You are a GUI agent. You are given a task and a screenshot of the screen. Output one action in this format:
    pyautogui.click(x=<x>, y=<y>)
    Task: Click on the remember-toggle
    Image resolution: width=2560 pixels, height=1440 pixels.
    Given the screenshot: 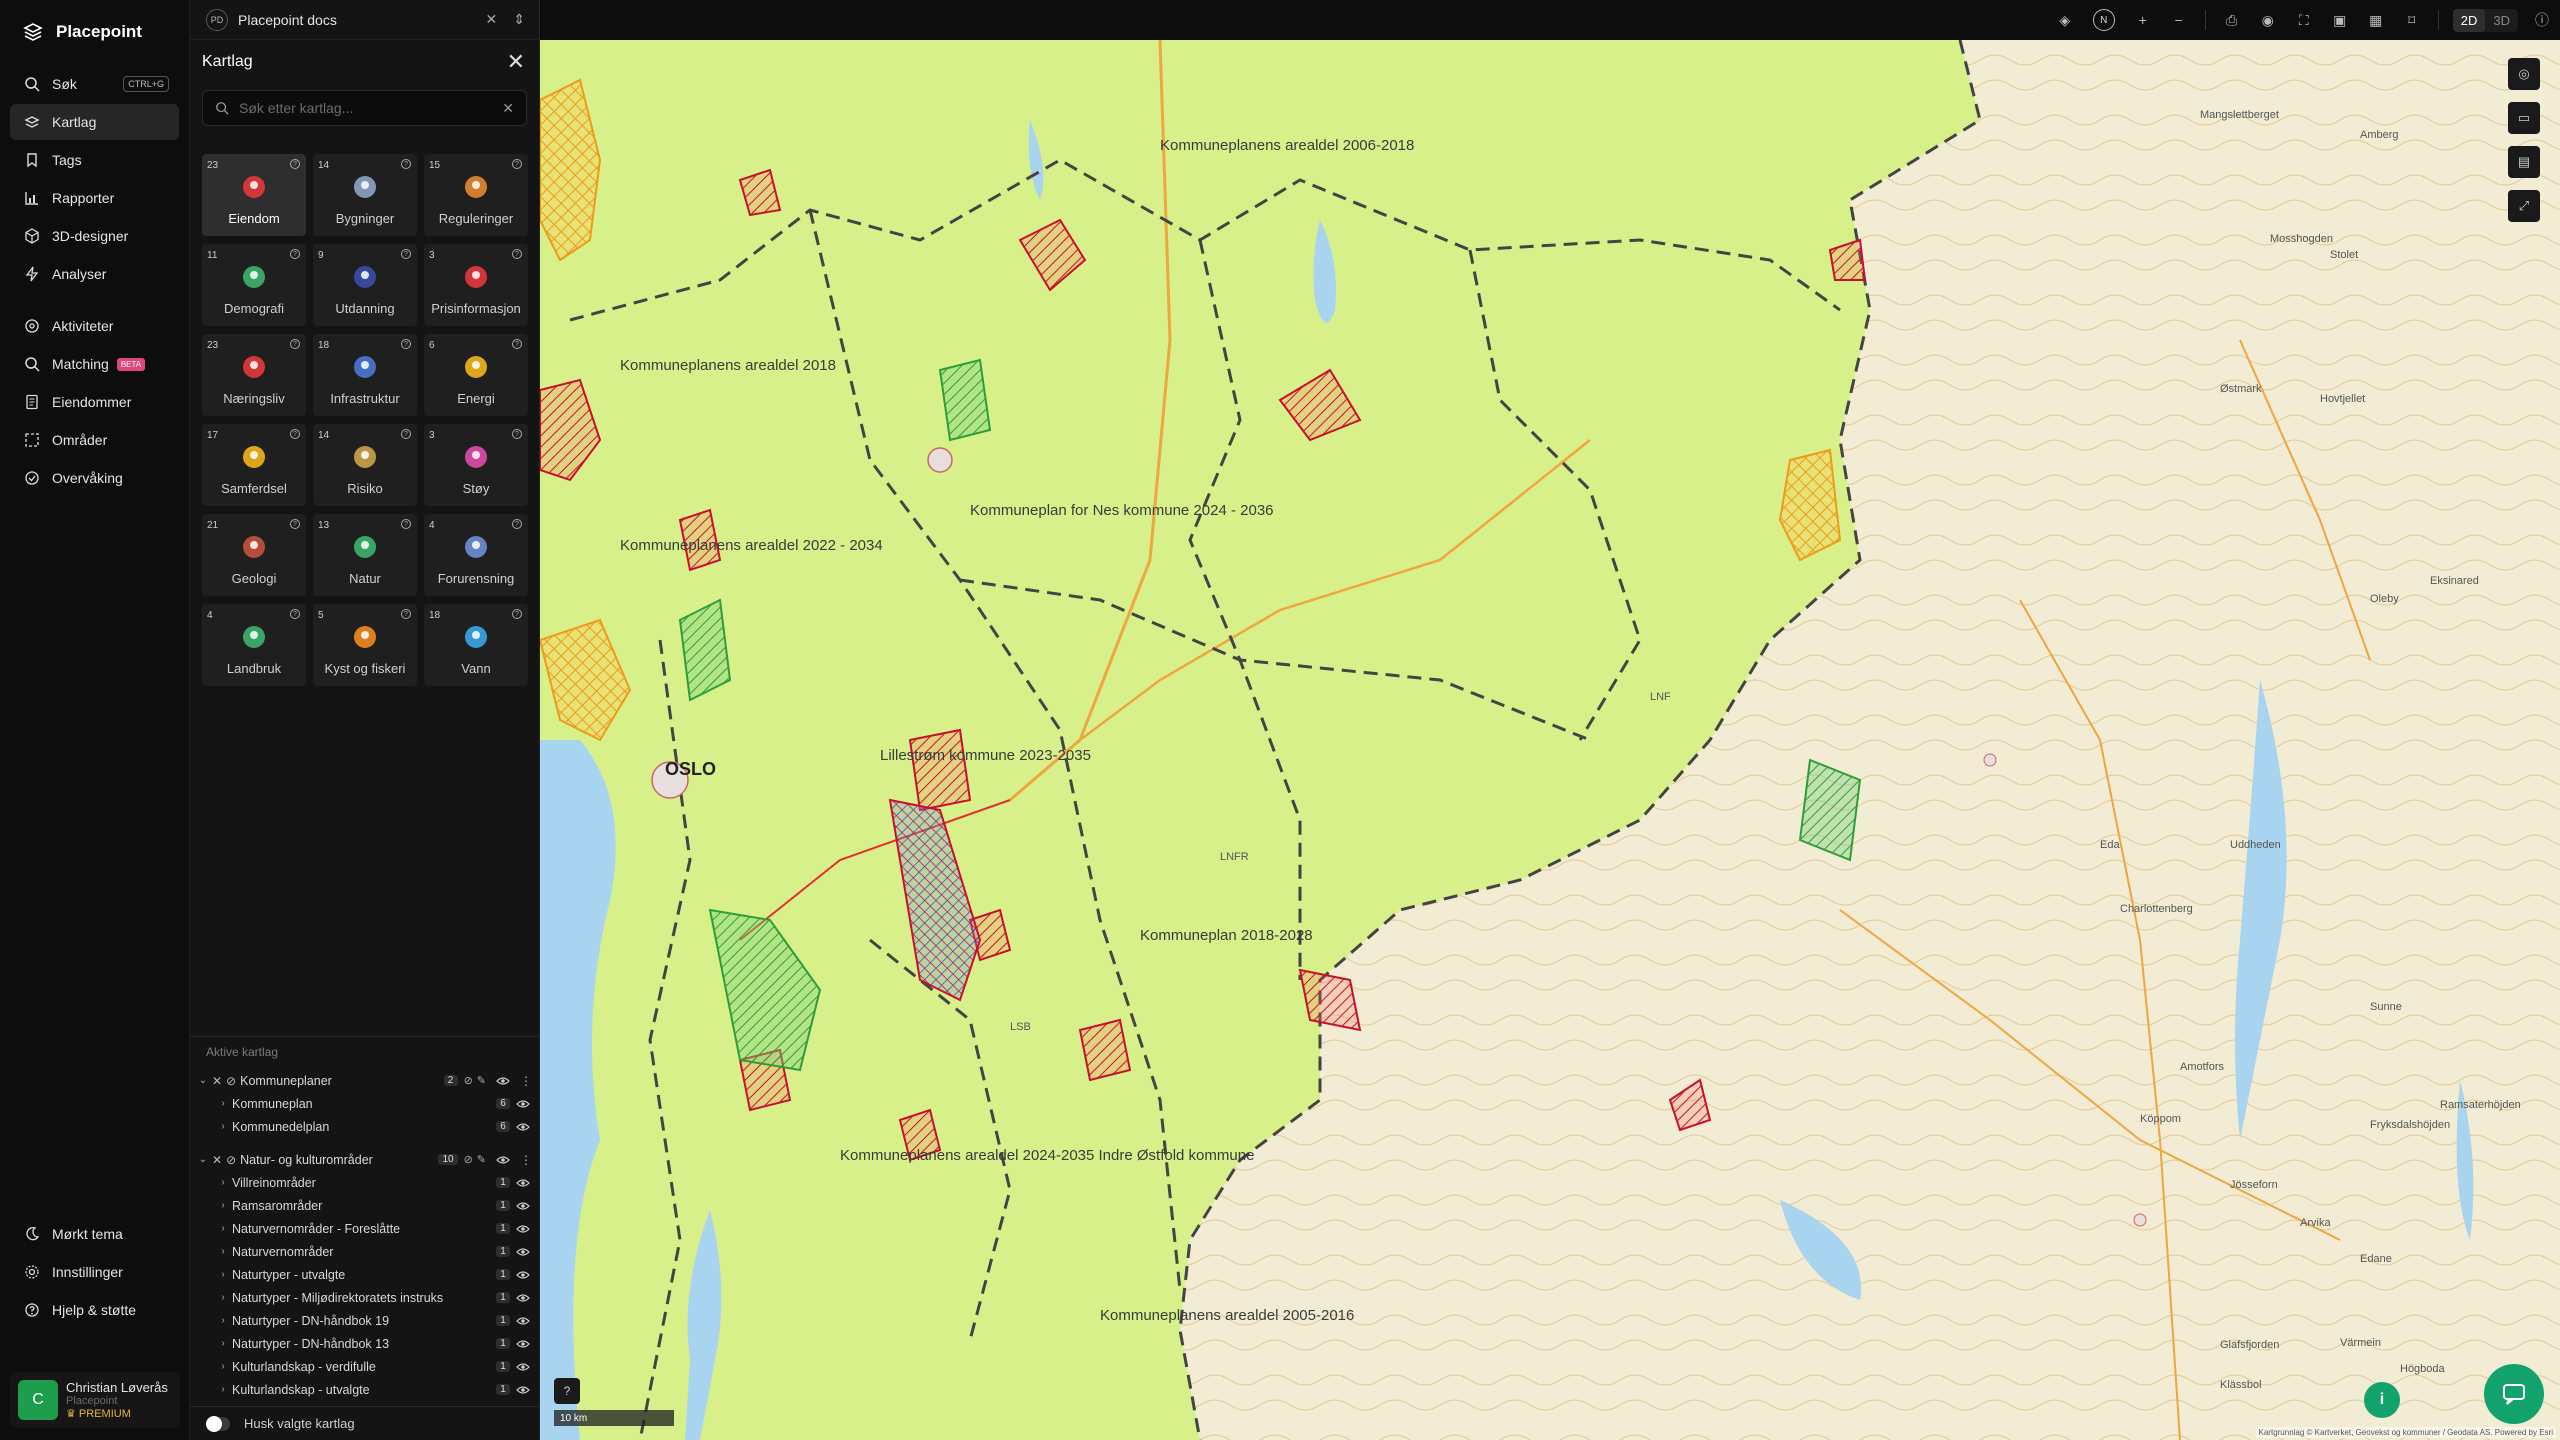 What is the action you would take?
    pyautogui.click(x=218, y=1423)
    